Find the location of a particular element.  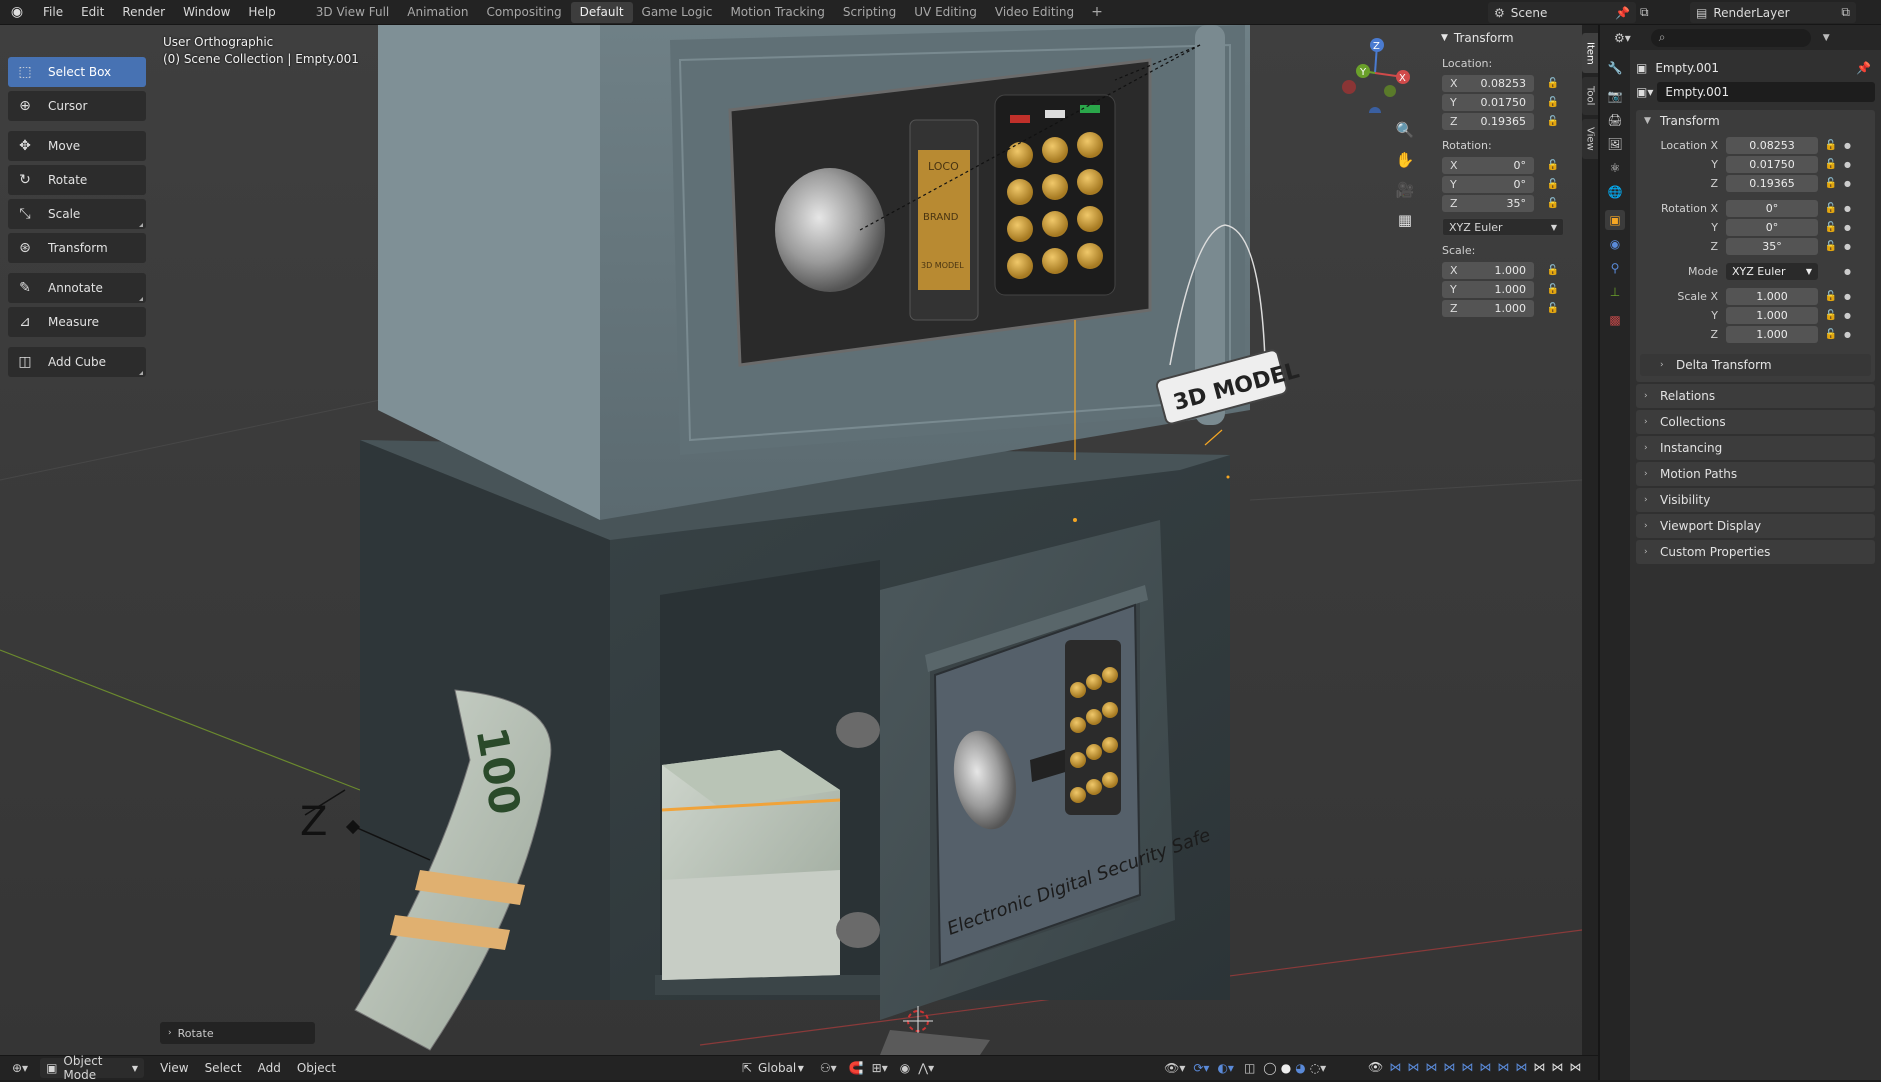

snap-target-icon: ⊞▾ is located at coordinates (880, 1068).